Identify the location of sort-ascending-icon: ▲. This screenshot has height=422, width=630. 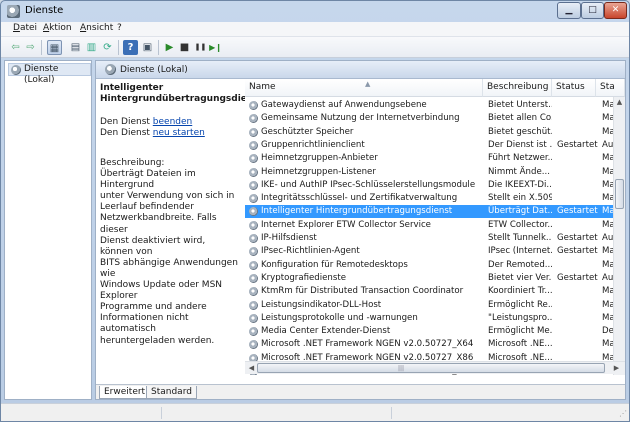
(368, 84).